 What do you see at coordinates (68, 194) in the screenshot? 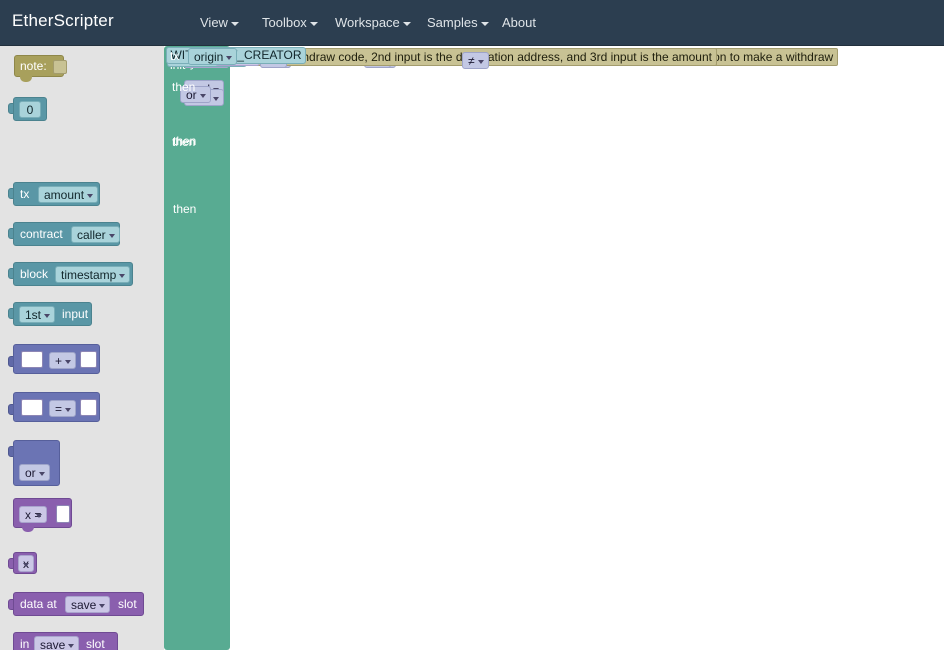
I see `palette-tx-dropdown: amount` at bounding box center [68, 194].